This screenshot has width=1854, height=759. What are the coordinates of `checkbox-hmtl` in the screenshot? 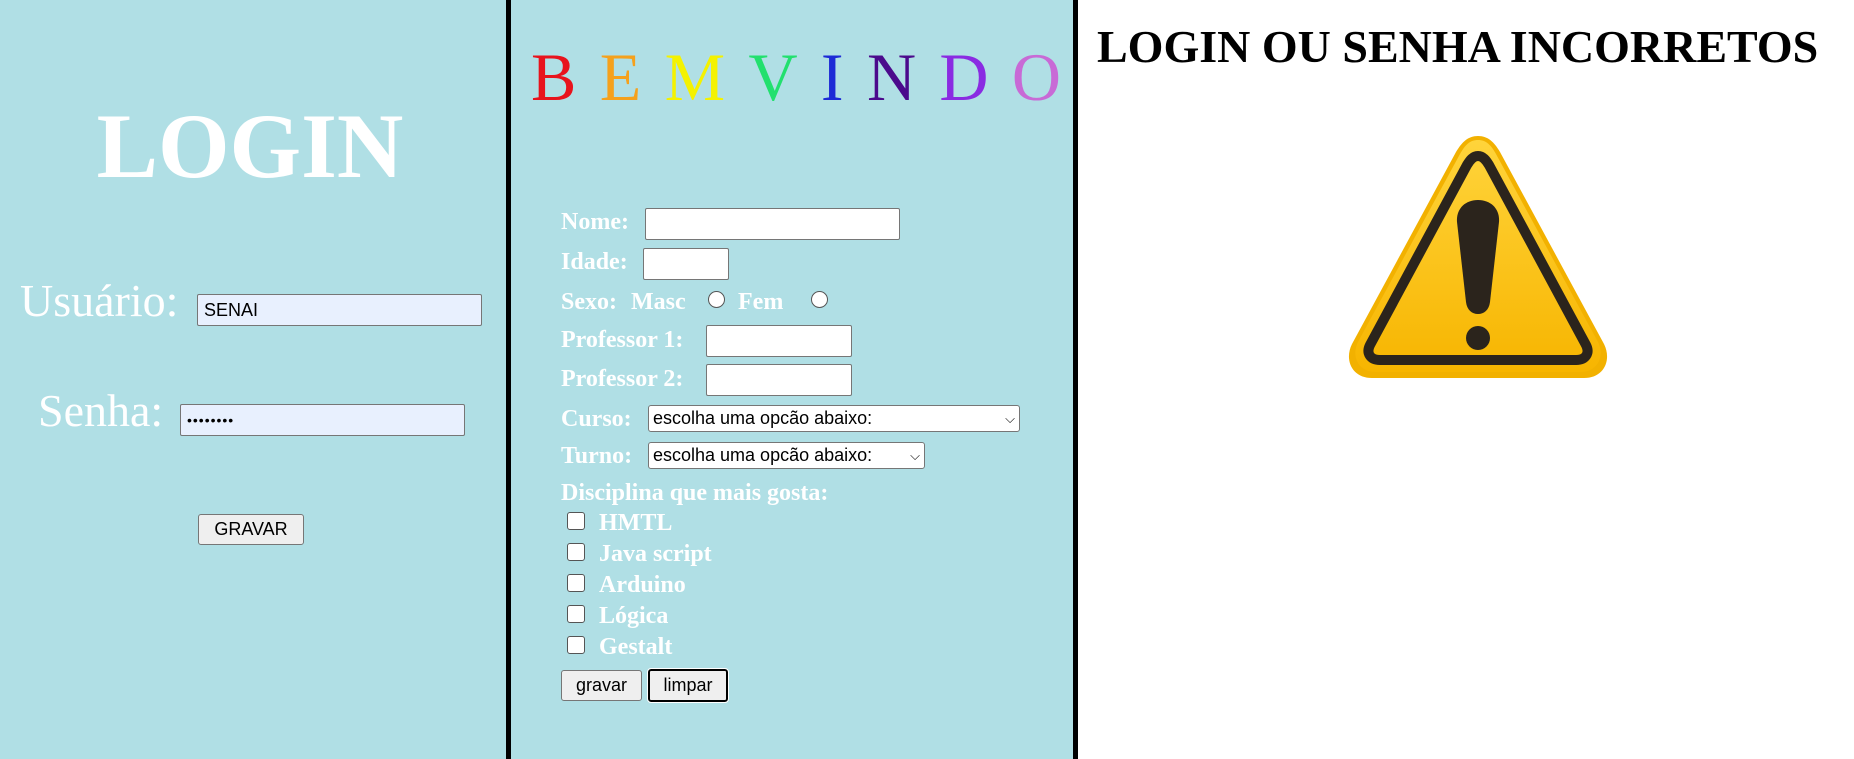 It's located at (576, 521).